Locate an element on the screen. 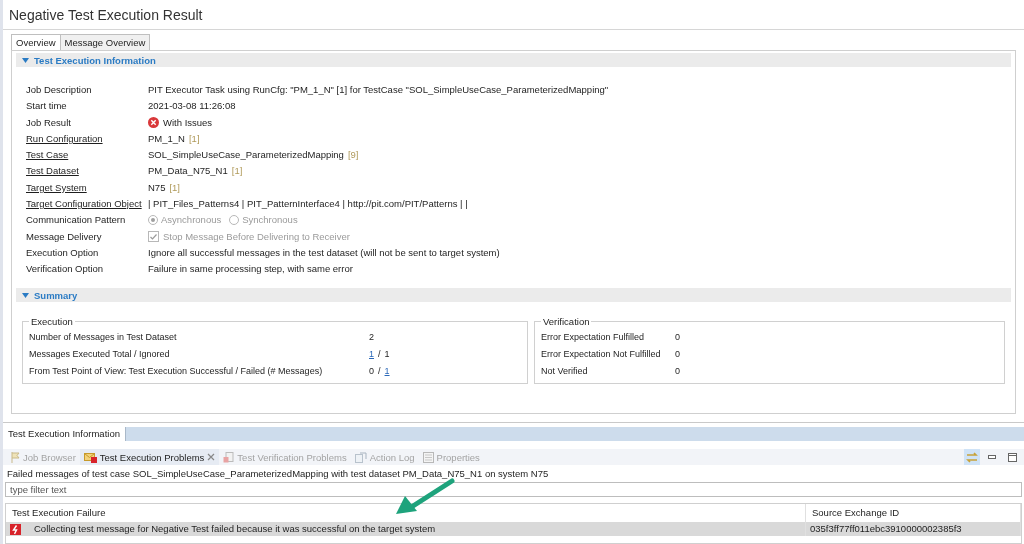 The width and height of the screenshot is (1024, 544). radio-label: Asynchronous is located at coordinates (191, 220).